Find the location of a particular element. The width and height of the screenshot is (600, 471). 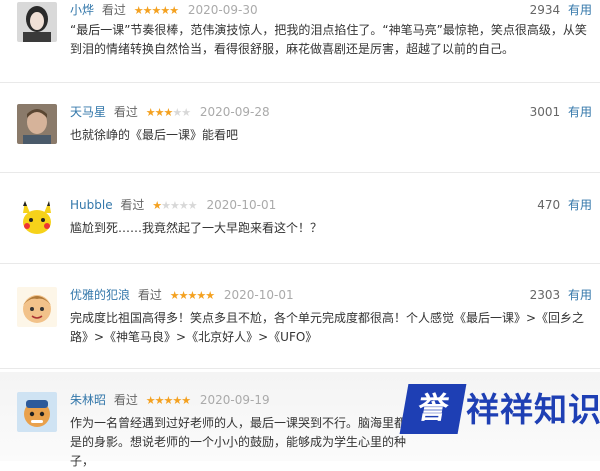

review-meta: 优雅的犯浪 看过 ★★★★★ 2020-10-01 is located at coordinates (182, 295).